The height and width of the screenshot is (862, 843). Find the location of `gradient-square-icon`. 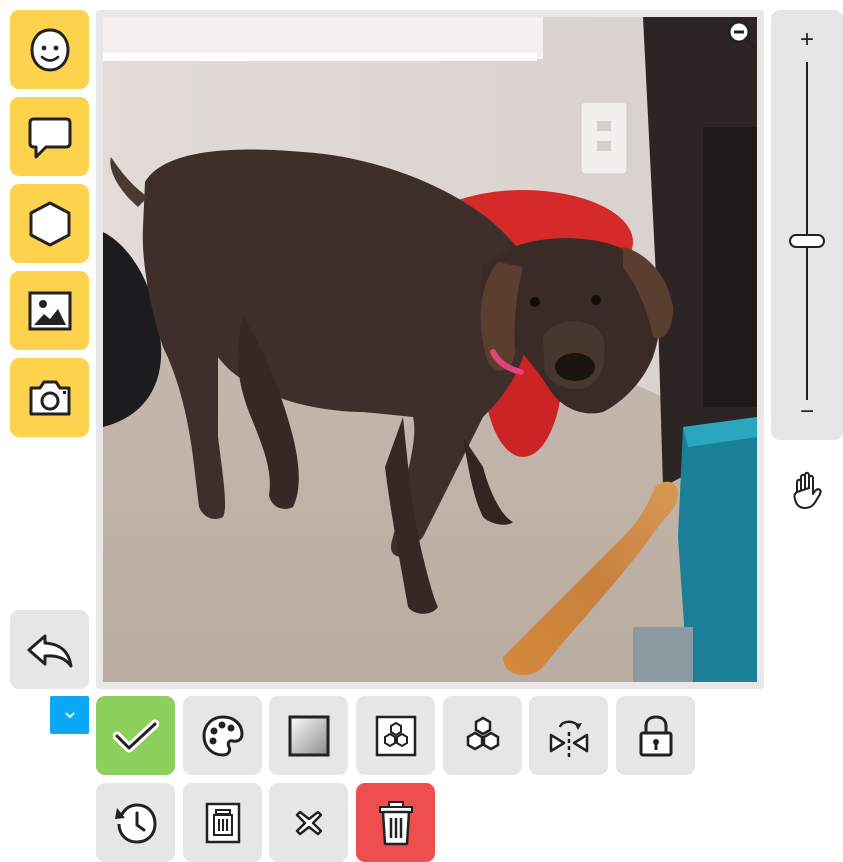

gradient-square-icon is located at coordinates (308, 735).